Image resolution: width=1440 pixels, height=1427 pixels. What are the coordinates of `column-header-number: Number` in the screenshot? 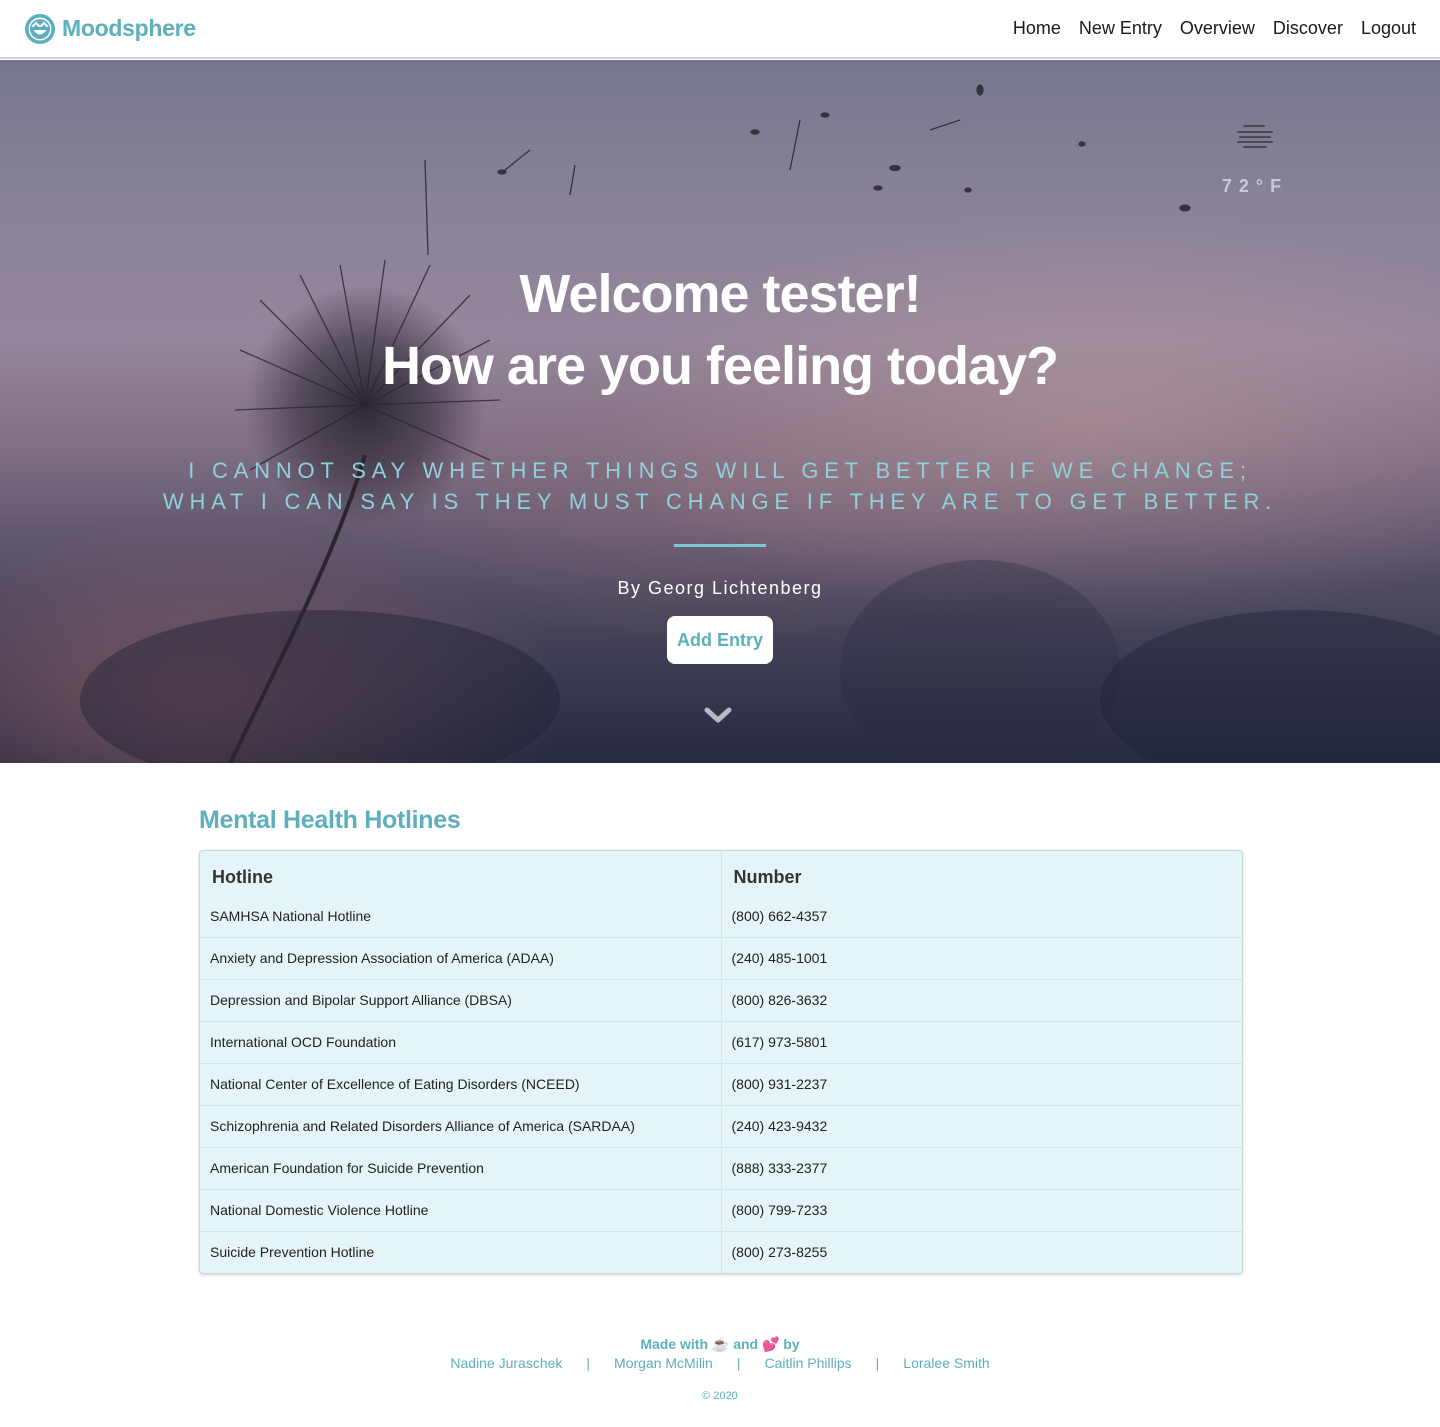 It's located at (767, 876).